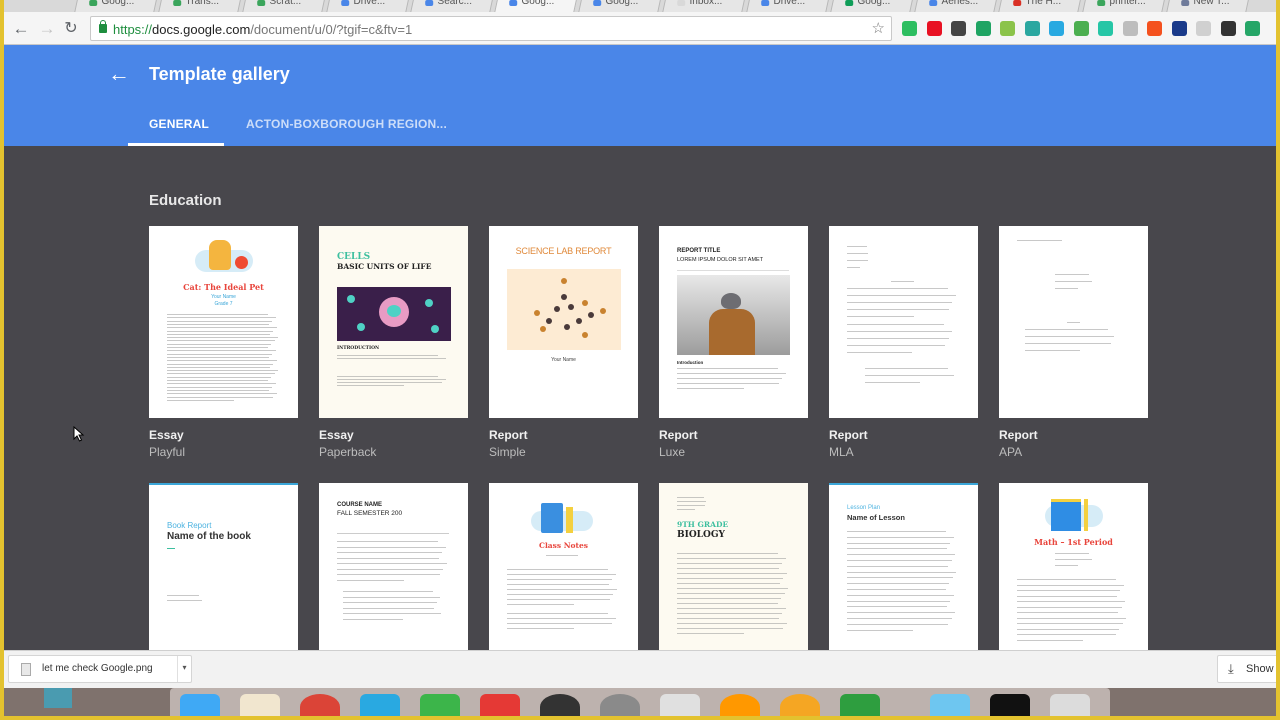 Image resolution: width=1280 pixels, height=720 pixels. Describe the element at coordinates (71, 29) in the screenshot. I see `reload-icon: ↻` at that location.